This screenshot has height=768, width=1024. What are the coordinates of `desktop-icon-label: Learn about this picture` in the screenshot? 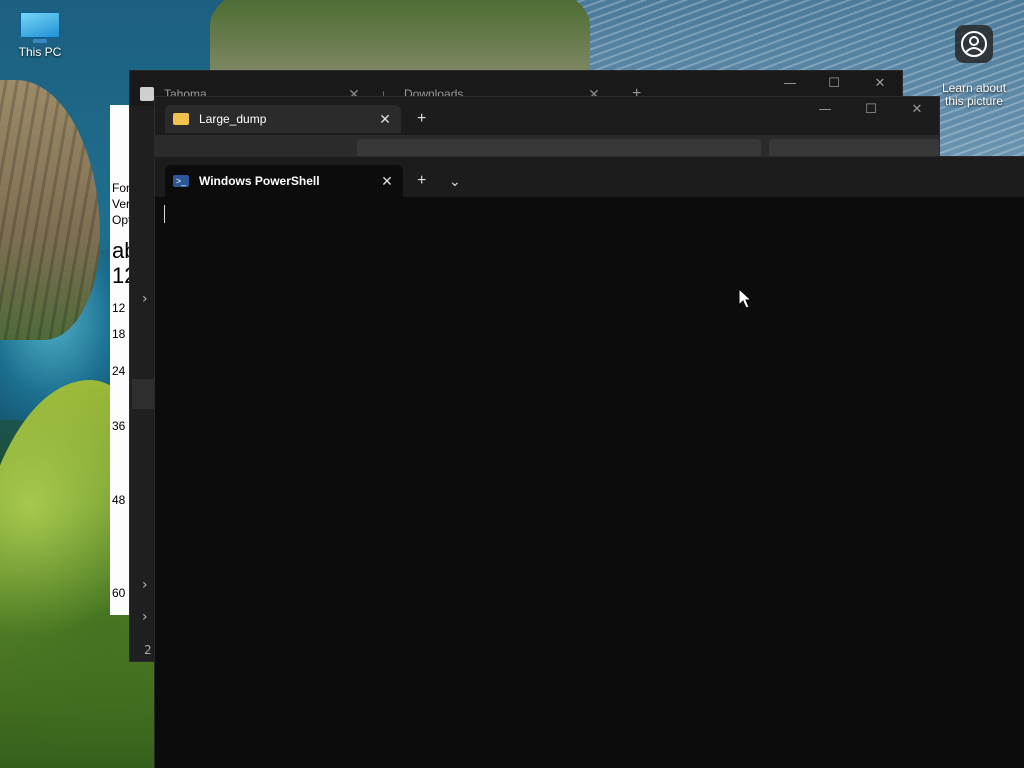 It's located at (974, 94).